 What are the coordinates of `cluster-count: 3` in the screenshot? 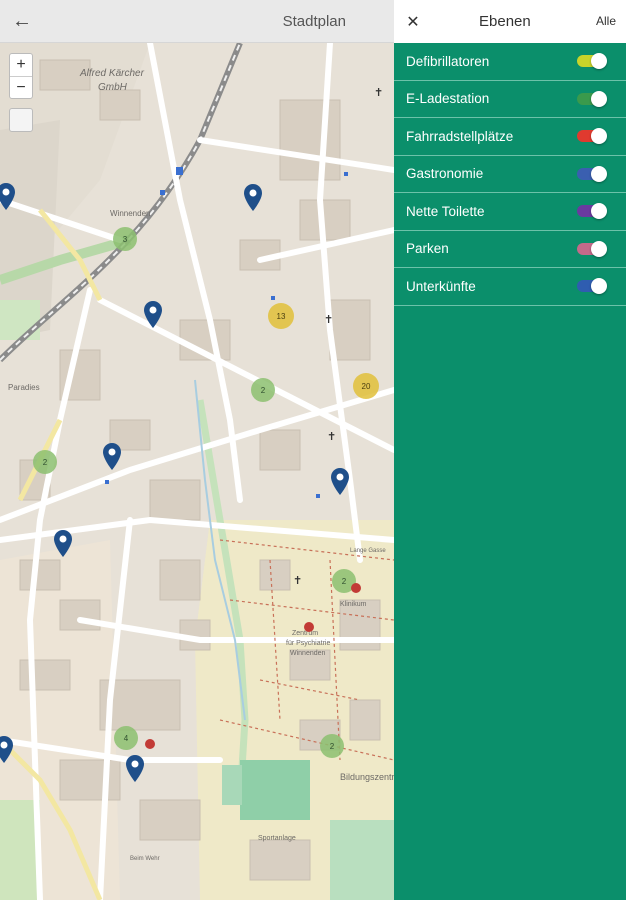 It's located at (125, 239).